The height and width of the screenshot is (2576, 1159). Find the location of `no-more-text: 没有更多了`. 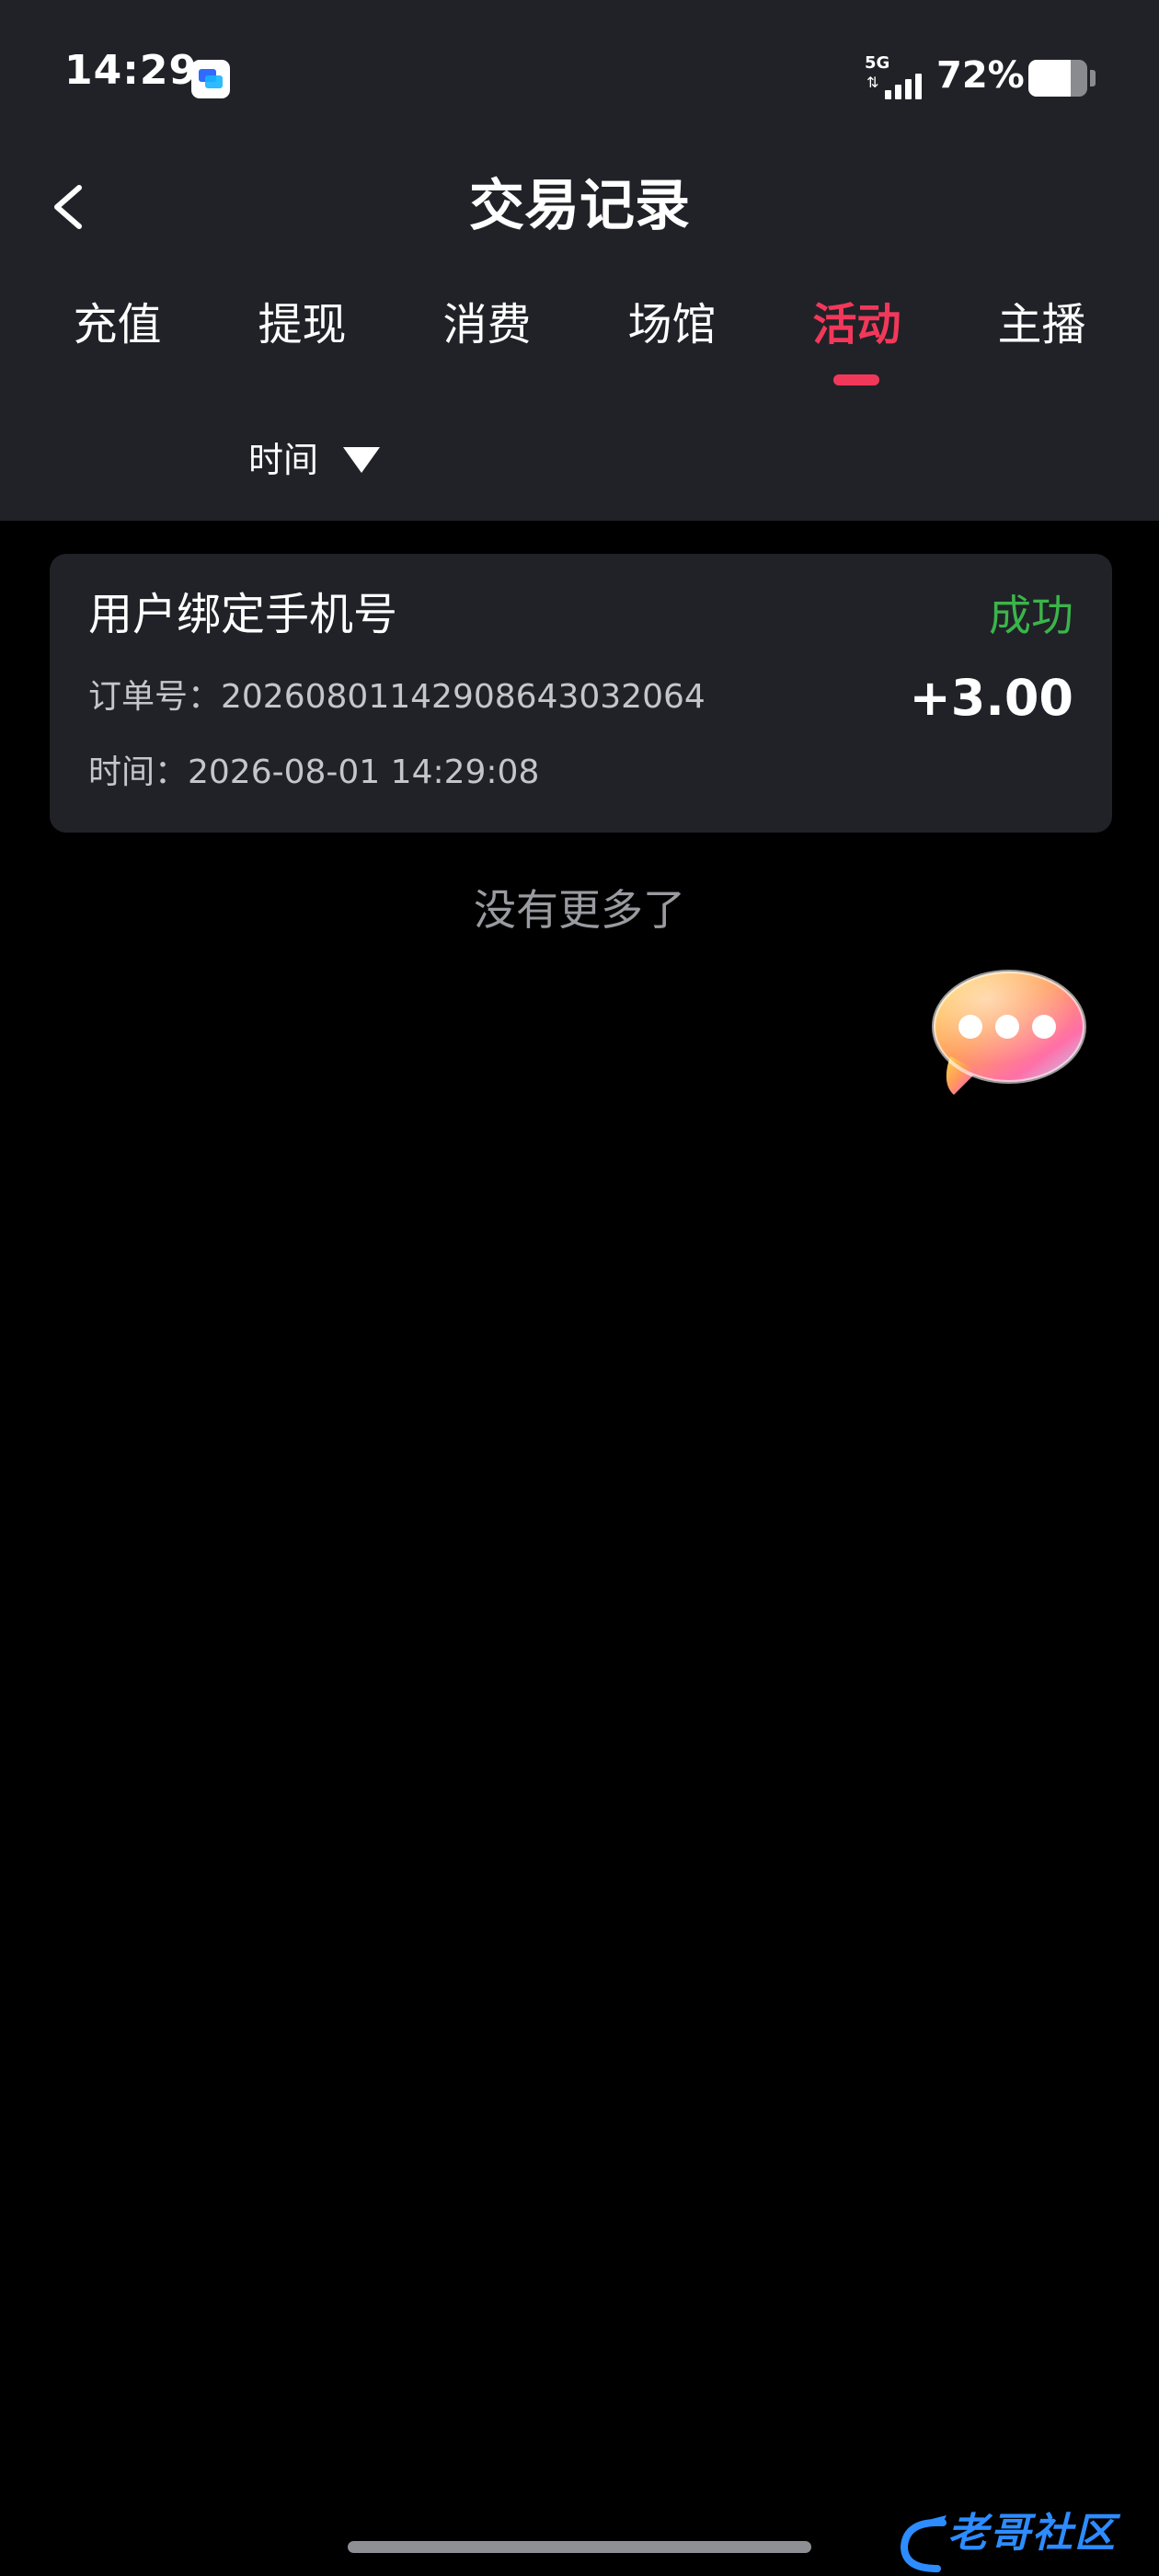

no-more-text: 没有更多了 is located at coordinates (579, 910).